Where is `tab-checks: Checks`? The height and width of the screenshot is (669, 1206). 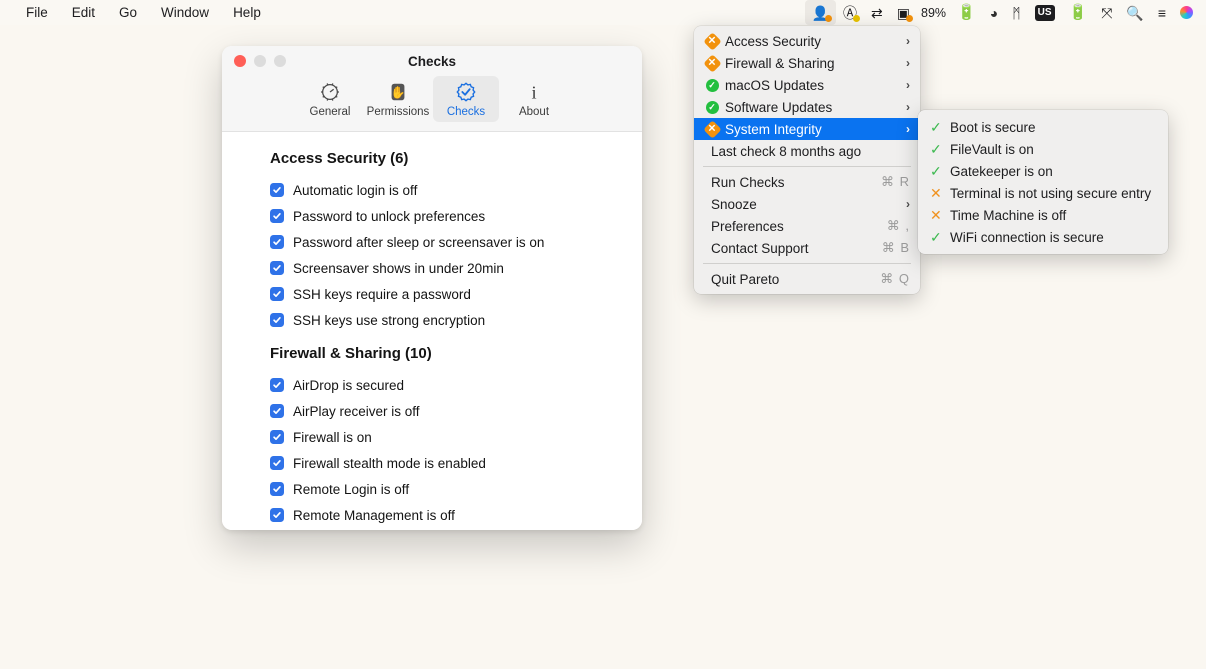
tab-checks: Checks is located at coordinates (466, 99).